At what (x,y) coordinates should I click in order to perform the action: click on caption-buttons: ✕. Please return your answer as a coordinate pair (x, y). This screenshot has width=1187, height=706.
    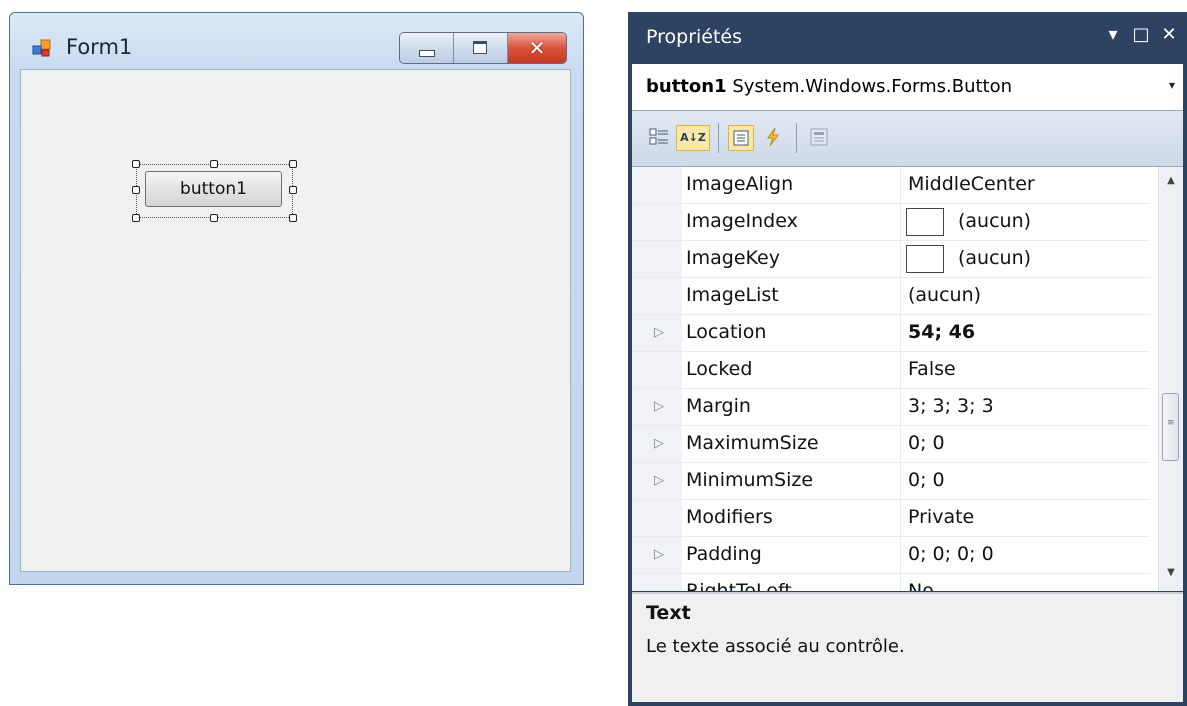
    Looking at the image, I should click on (483, 48).